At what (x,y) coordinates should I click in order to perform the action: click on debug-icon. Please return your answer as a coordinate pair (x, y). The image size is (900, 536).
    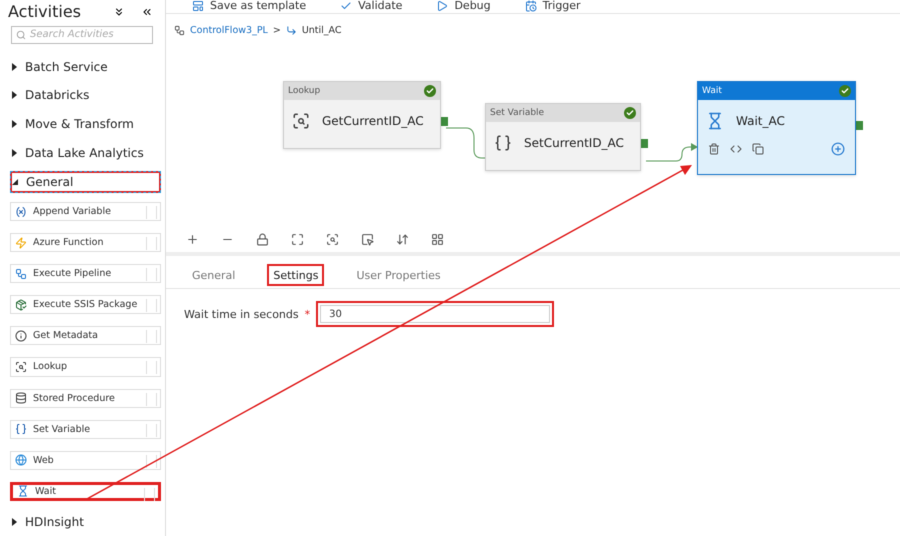
    Looking at the image, I should click on (442, 6).